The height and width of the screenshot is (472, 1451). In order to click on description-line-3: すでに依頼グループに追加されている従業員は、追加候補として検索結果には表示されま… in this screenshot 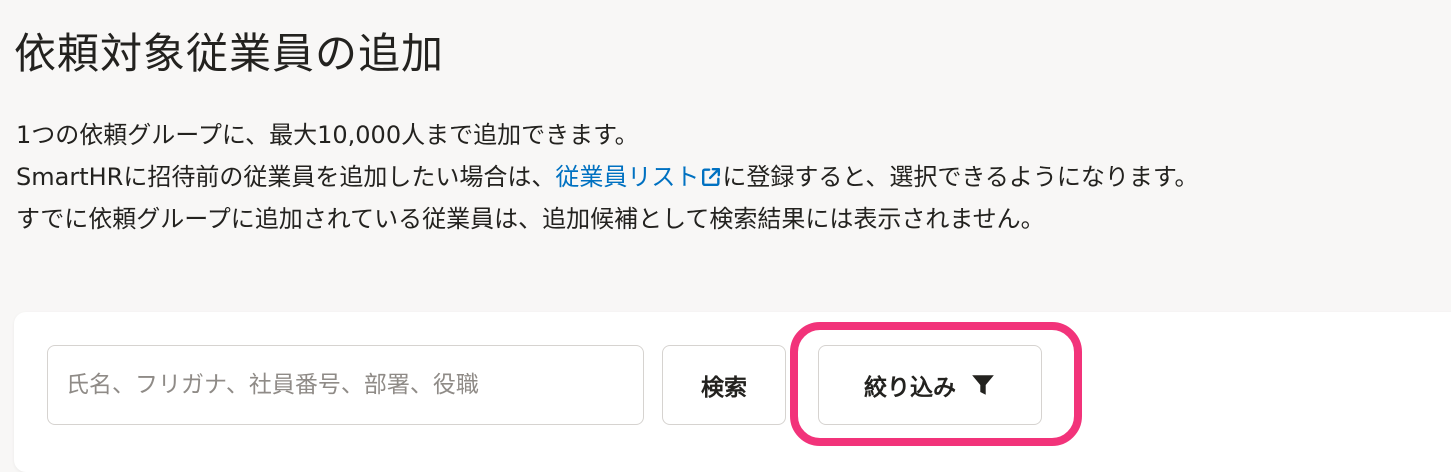, I will do `click(530, 219)`.